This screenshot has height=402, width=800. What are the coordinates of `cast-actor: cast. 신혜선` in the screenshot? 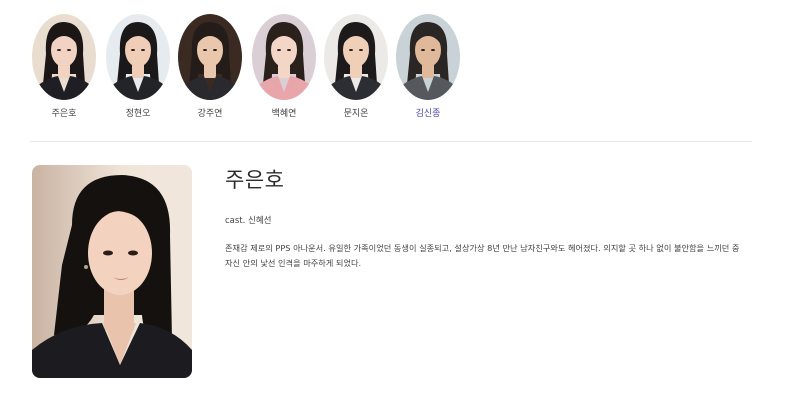 It's located at (248, 221).